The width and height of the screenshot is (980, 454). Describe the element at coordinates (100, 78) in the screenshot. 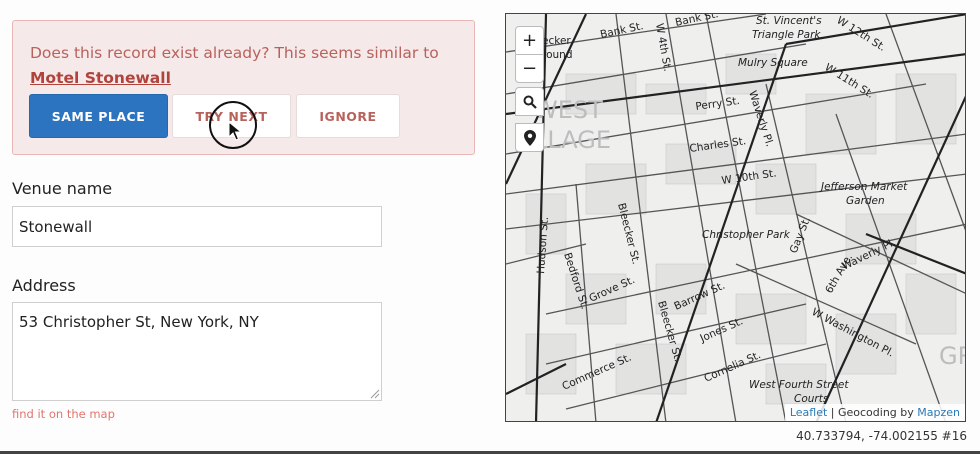

I see `duplicate-match-link: Motel Stonewall` at that location.